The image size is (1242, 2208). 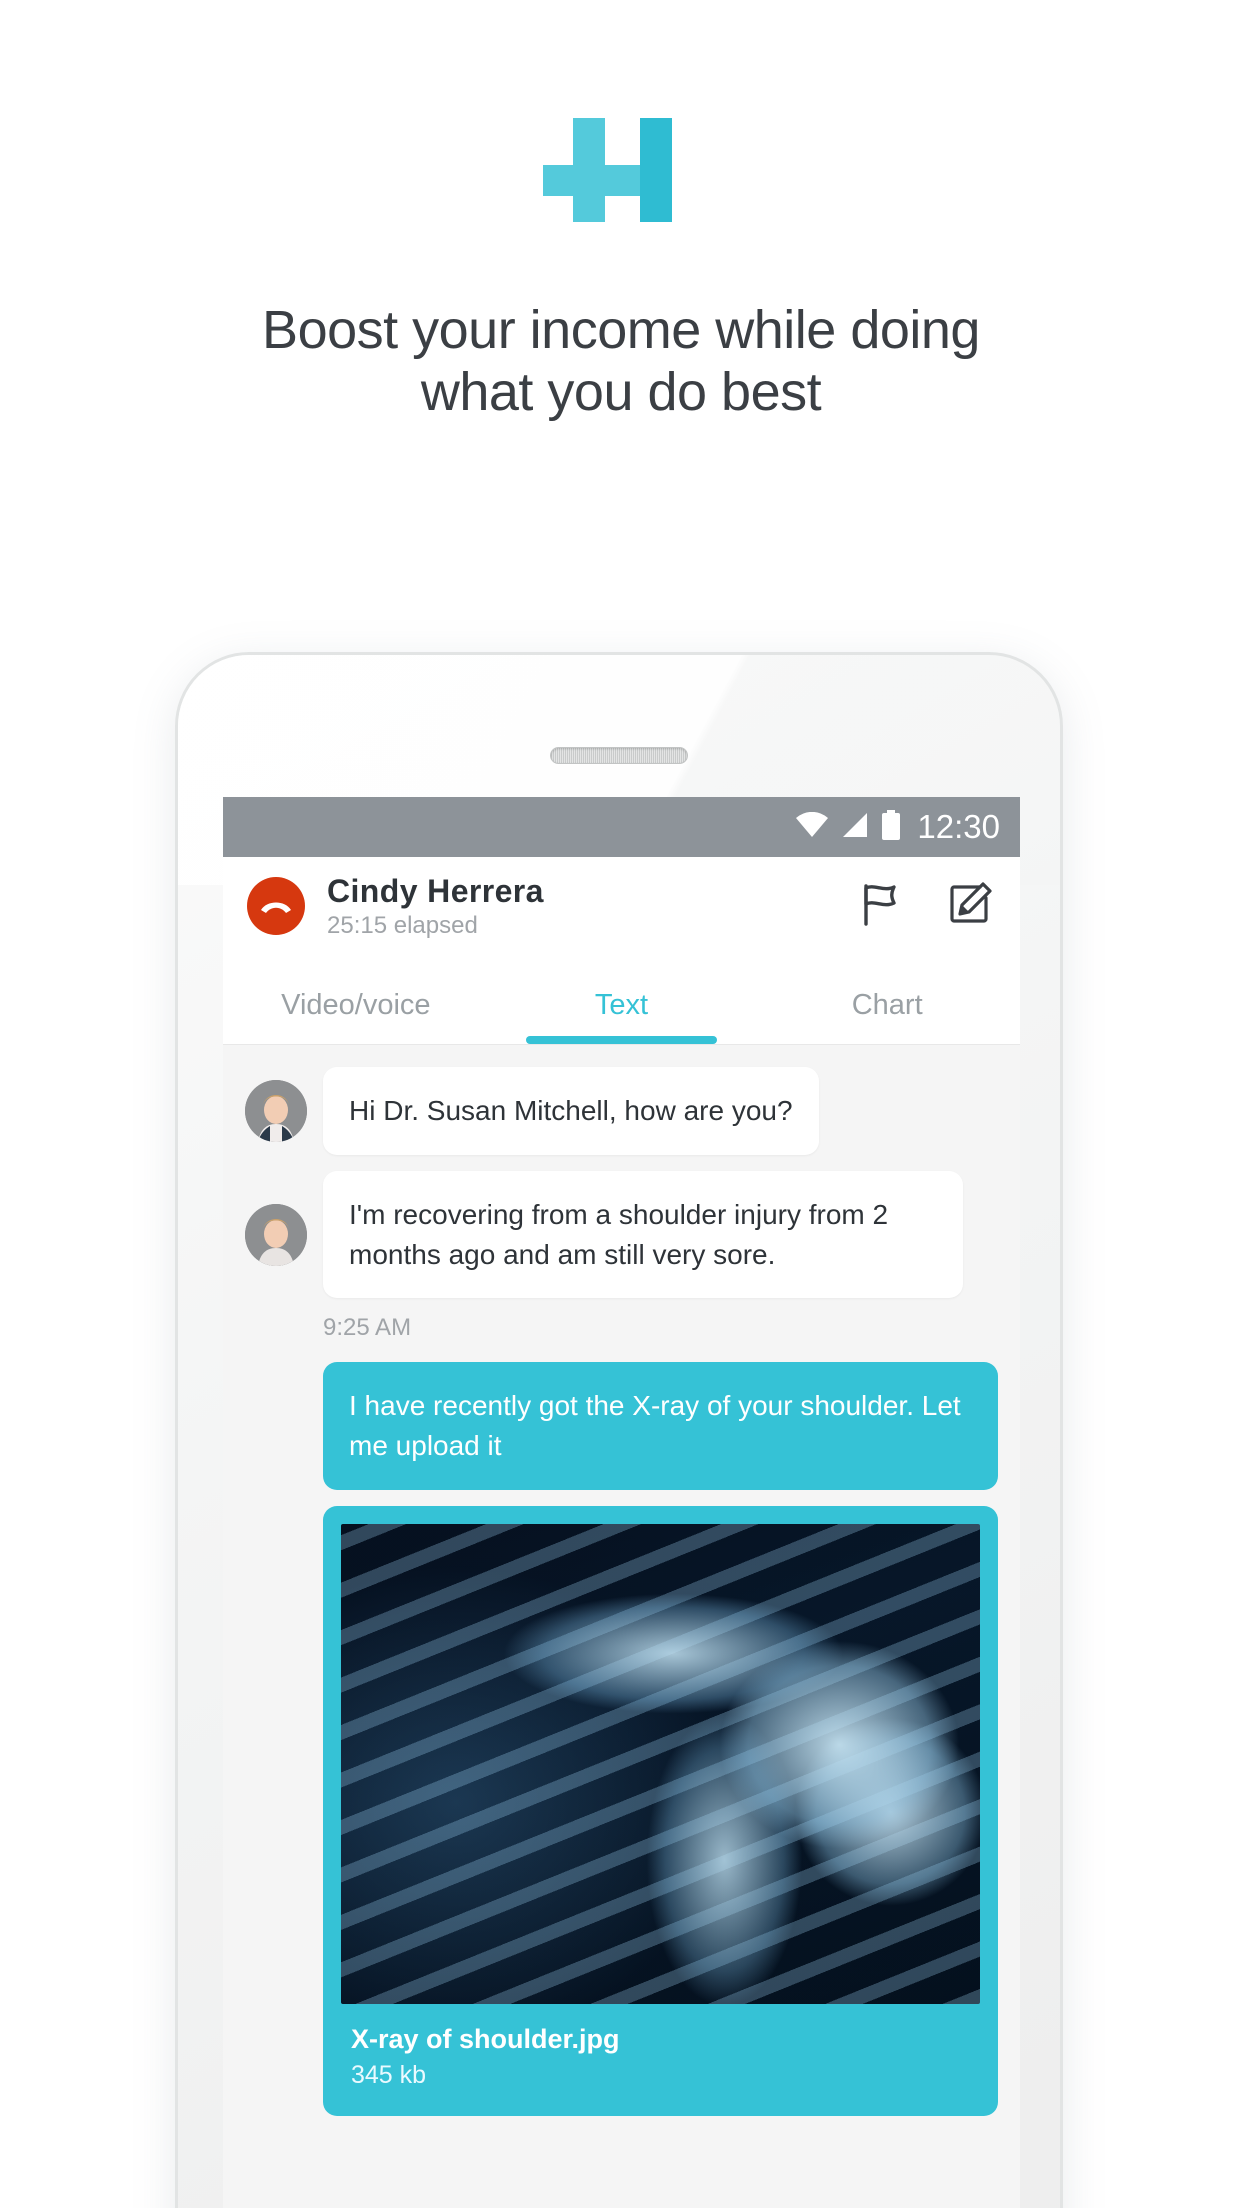 What do you see at coordinates (621, 330) in the screenshot?
I see `promo-headline-line-1: Boost your income while doing` at bounding box center [621, 330].